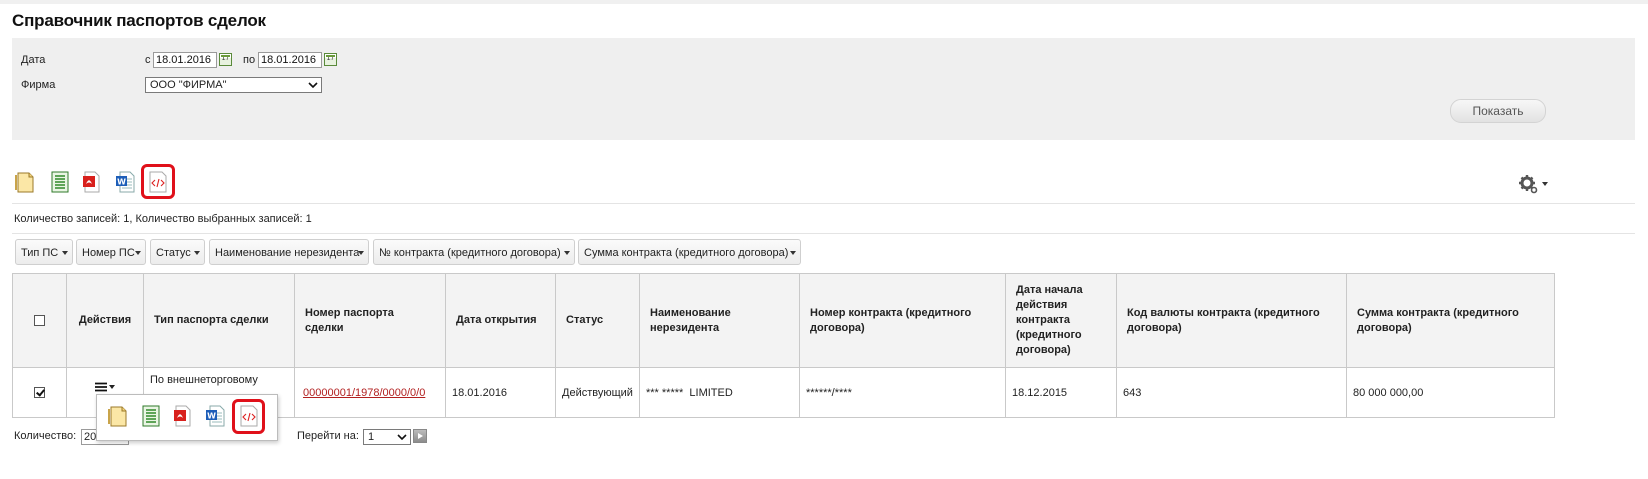  Describe the element at coordinates (824, 2) in the screenshot. I see `top-bar` at that location.